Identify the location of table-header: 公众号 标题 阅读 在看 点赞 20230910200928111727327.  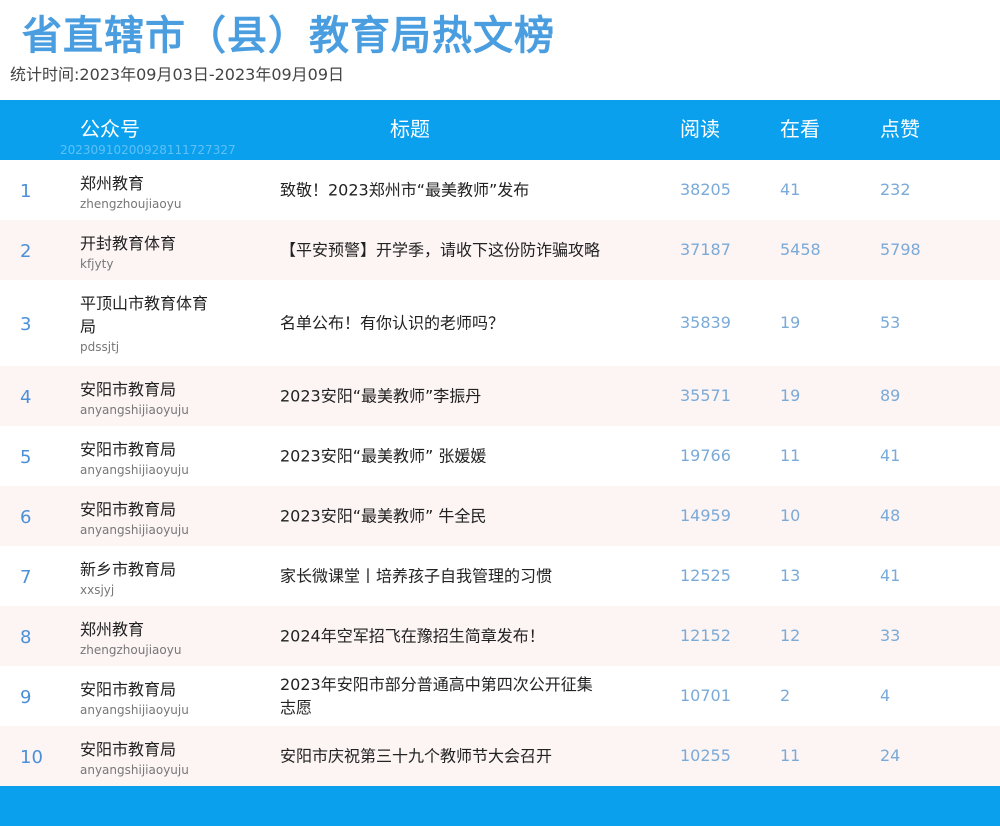
(500, 130).